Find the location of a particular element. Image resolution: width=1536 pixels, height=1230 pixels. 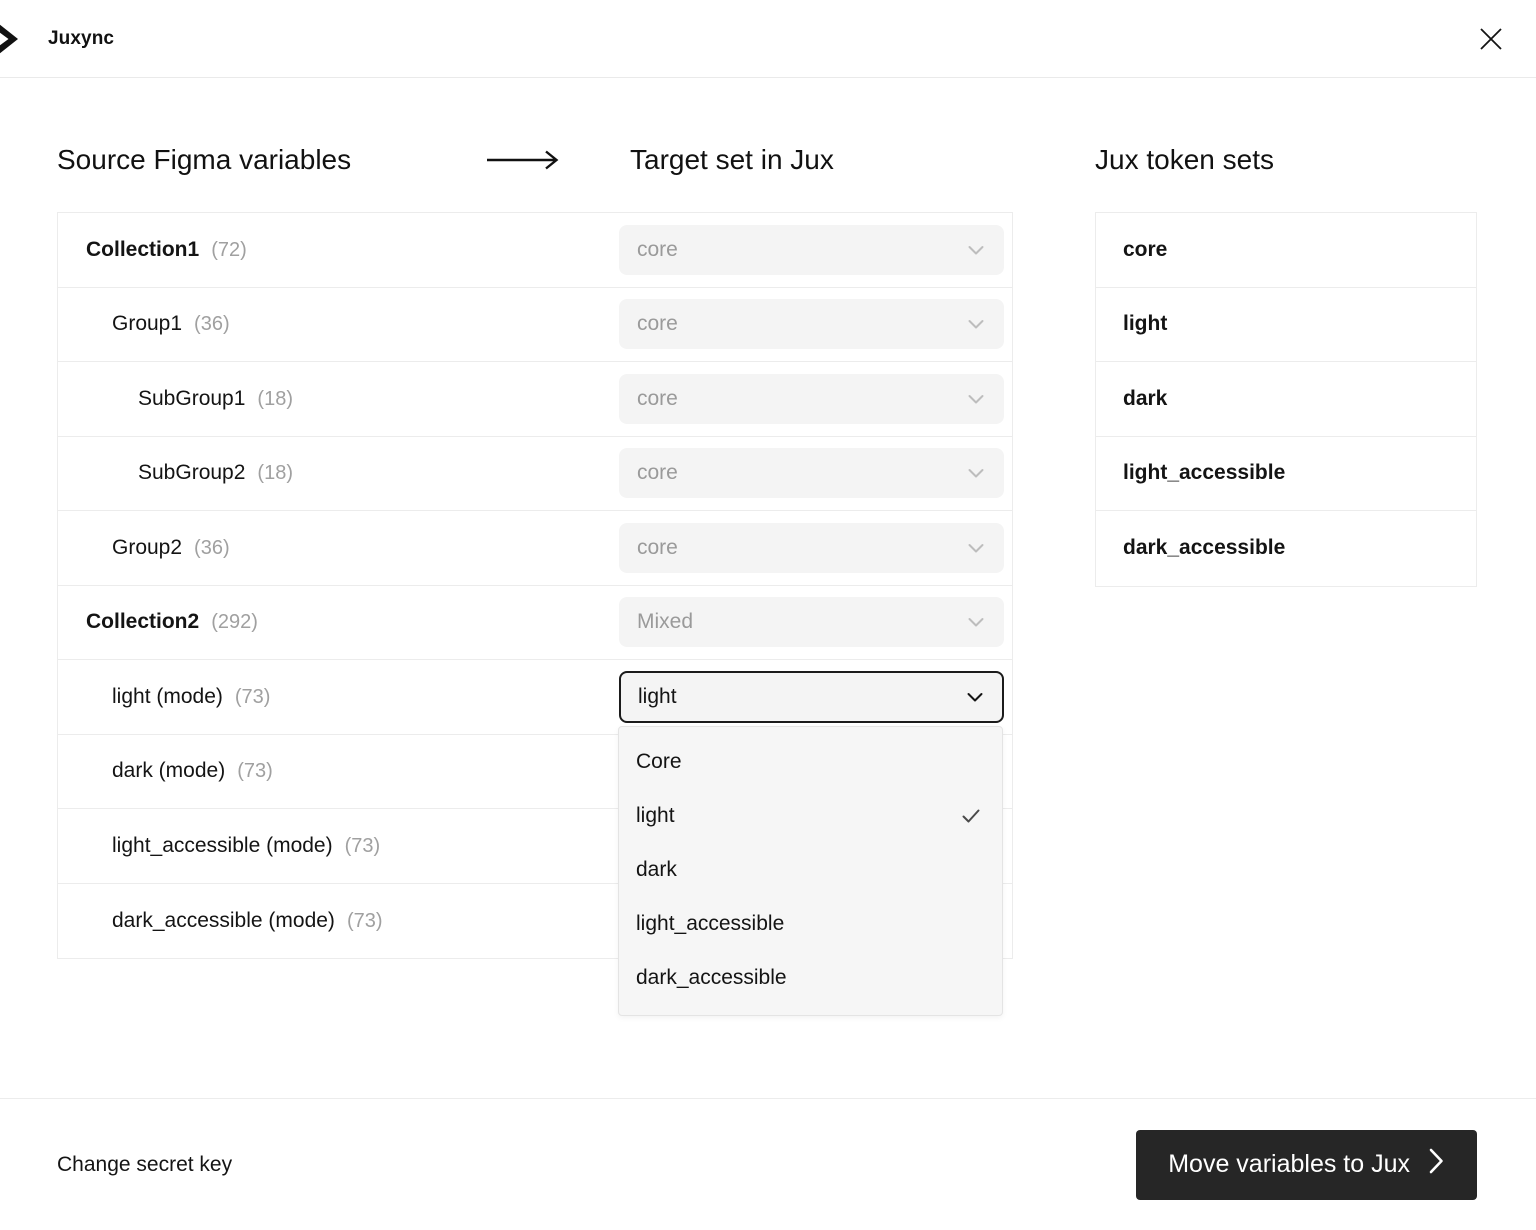

target-set-select: Mixed is located at coordinates (811, 622).